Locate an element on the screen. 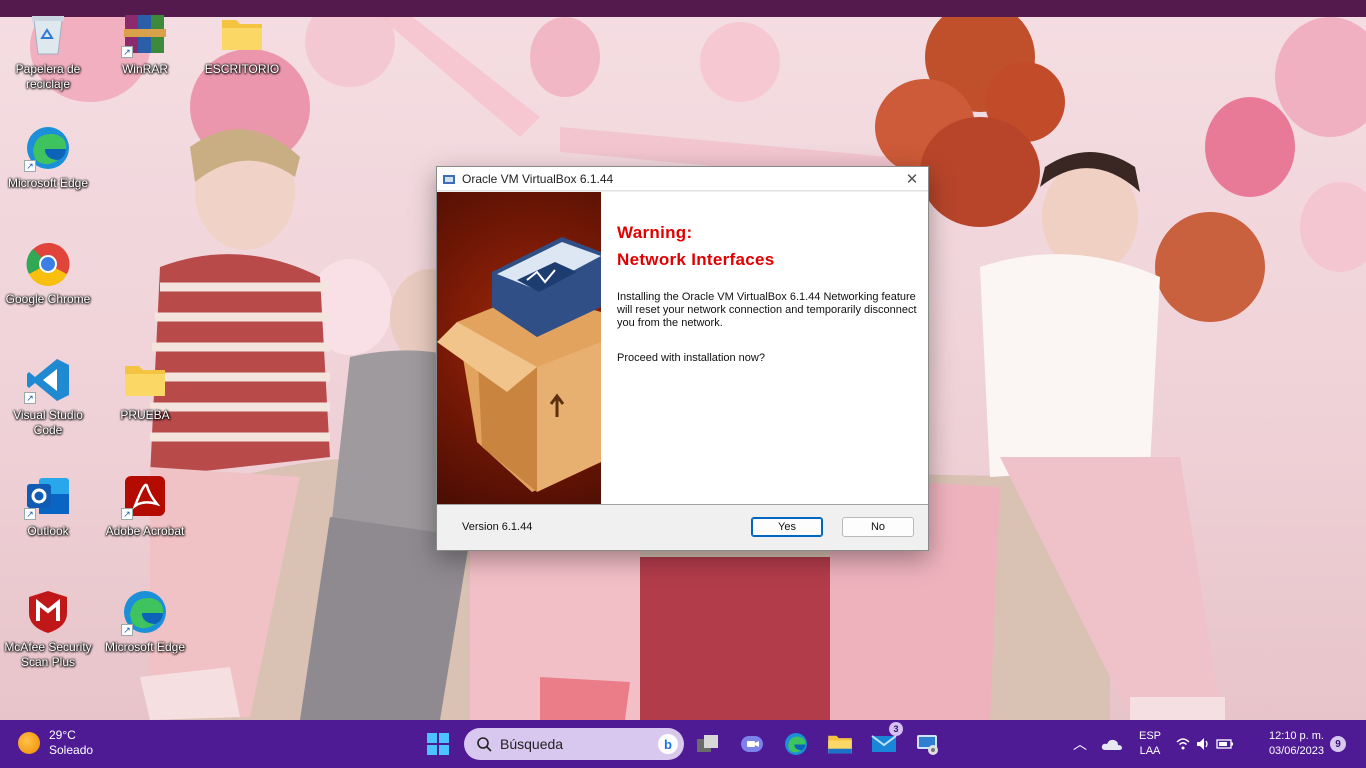  winrar-icon: ↗ is located at coordinates (145, 34).